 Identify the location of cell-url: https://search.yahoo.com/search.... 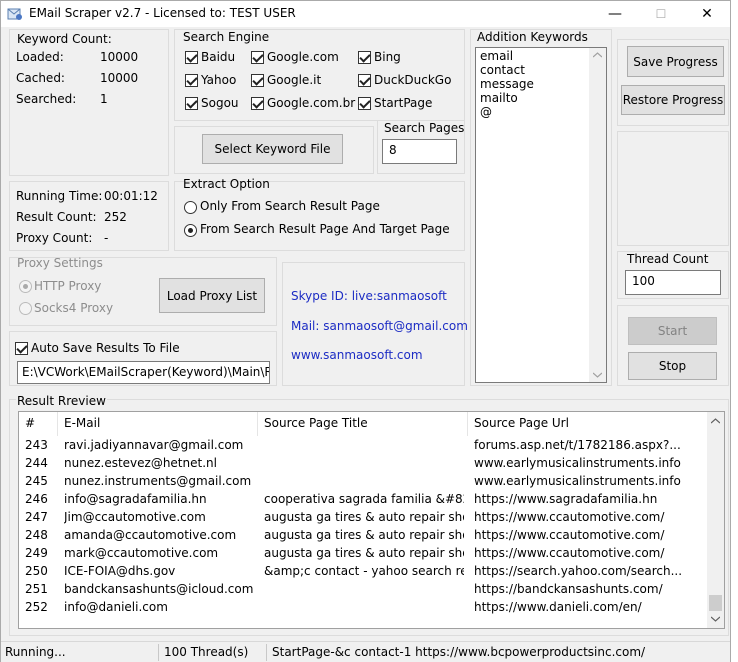
(578, 571).